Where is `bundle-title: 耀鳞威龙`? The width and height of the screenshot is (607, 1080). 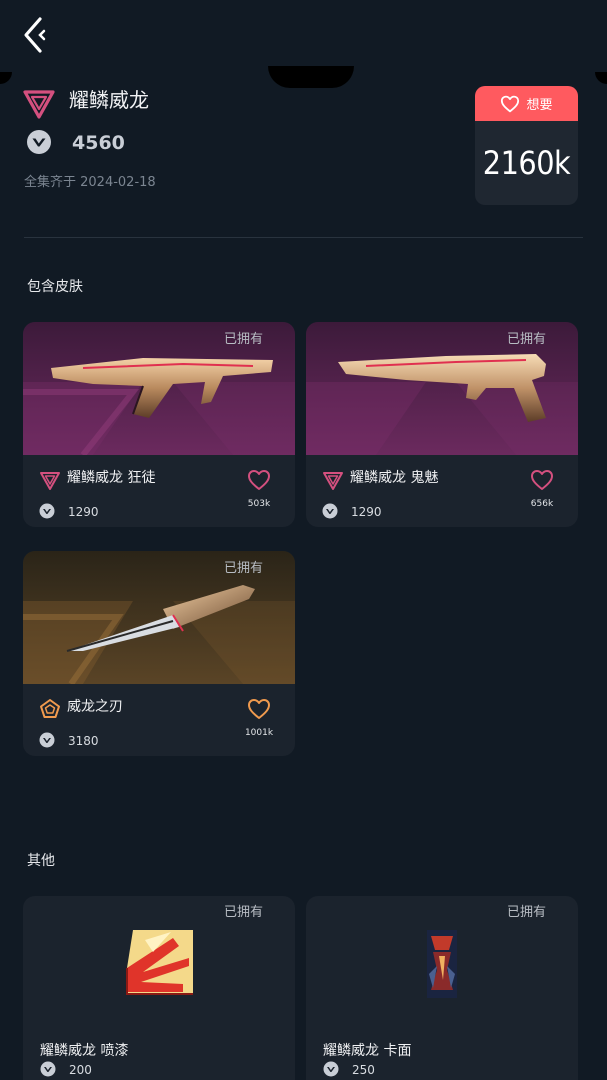
bundle-title: 耀鳞威龙 is located at coordinates (109, 100).